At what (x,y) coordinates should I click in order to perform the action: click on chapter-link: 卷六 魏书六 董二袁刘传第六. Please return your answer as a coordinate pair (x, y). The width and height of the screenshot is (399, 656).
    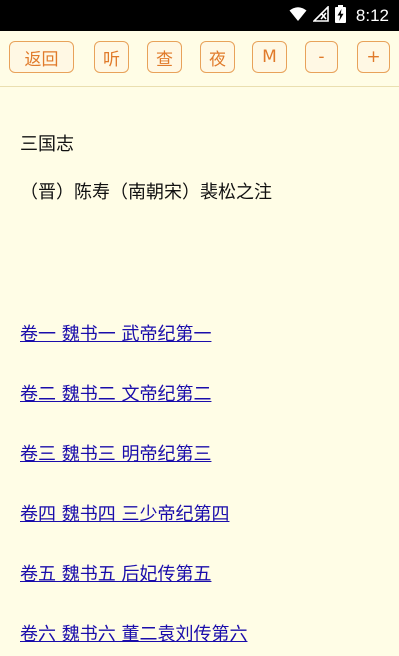
    Looking at the image, I should click on (133, 633).